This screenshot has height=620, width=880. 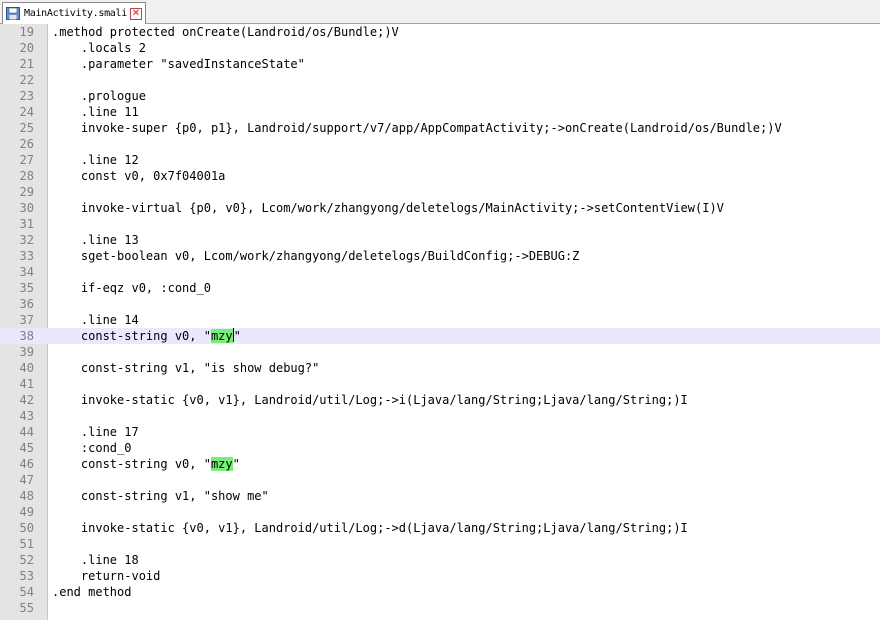 What do you see at coordinates (440, 560) in the screenshot?
I see `code-line: 52 .line 18` at bounding box center [440, 560].